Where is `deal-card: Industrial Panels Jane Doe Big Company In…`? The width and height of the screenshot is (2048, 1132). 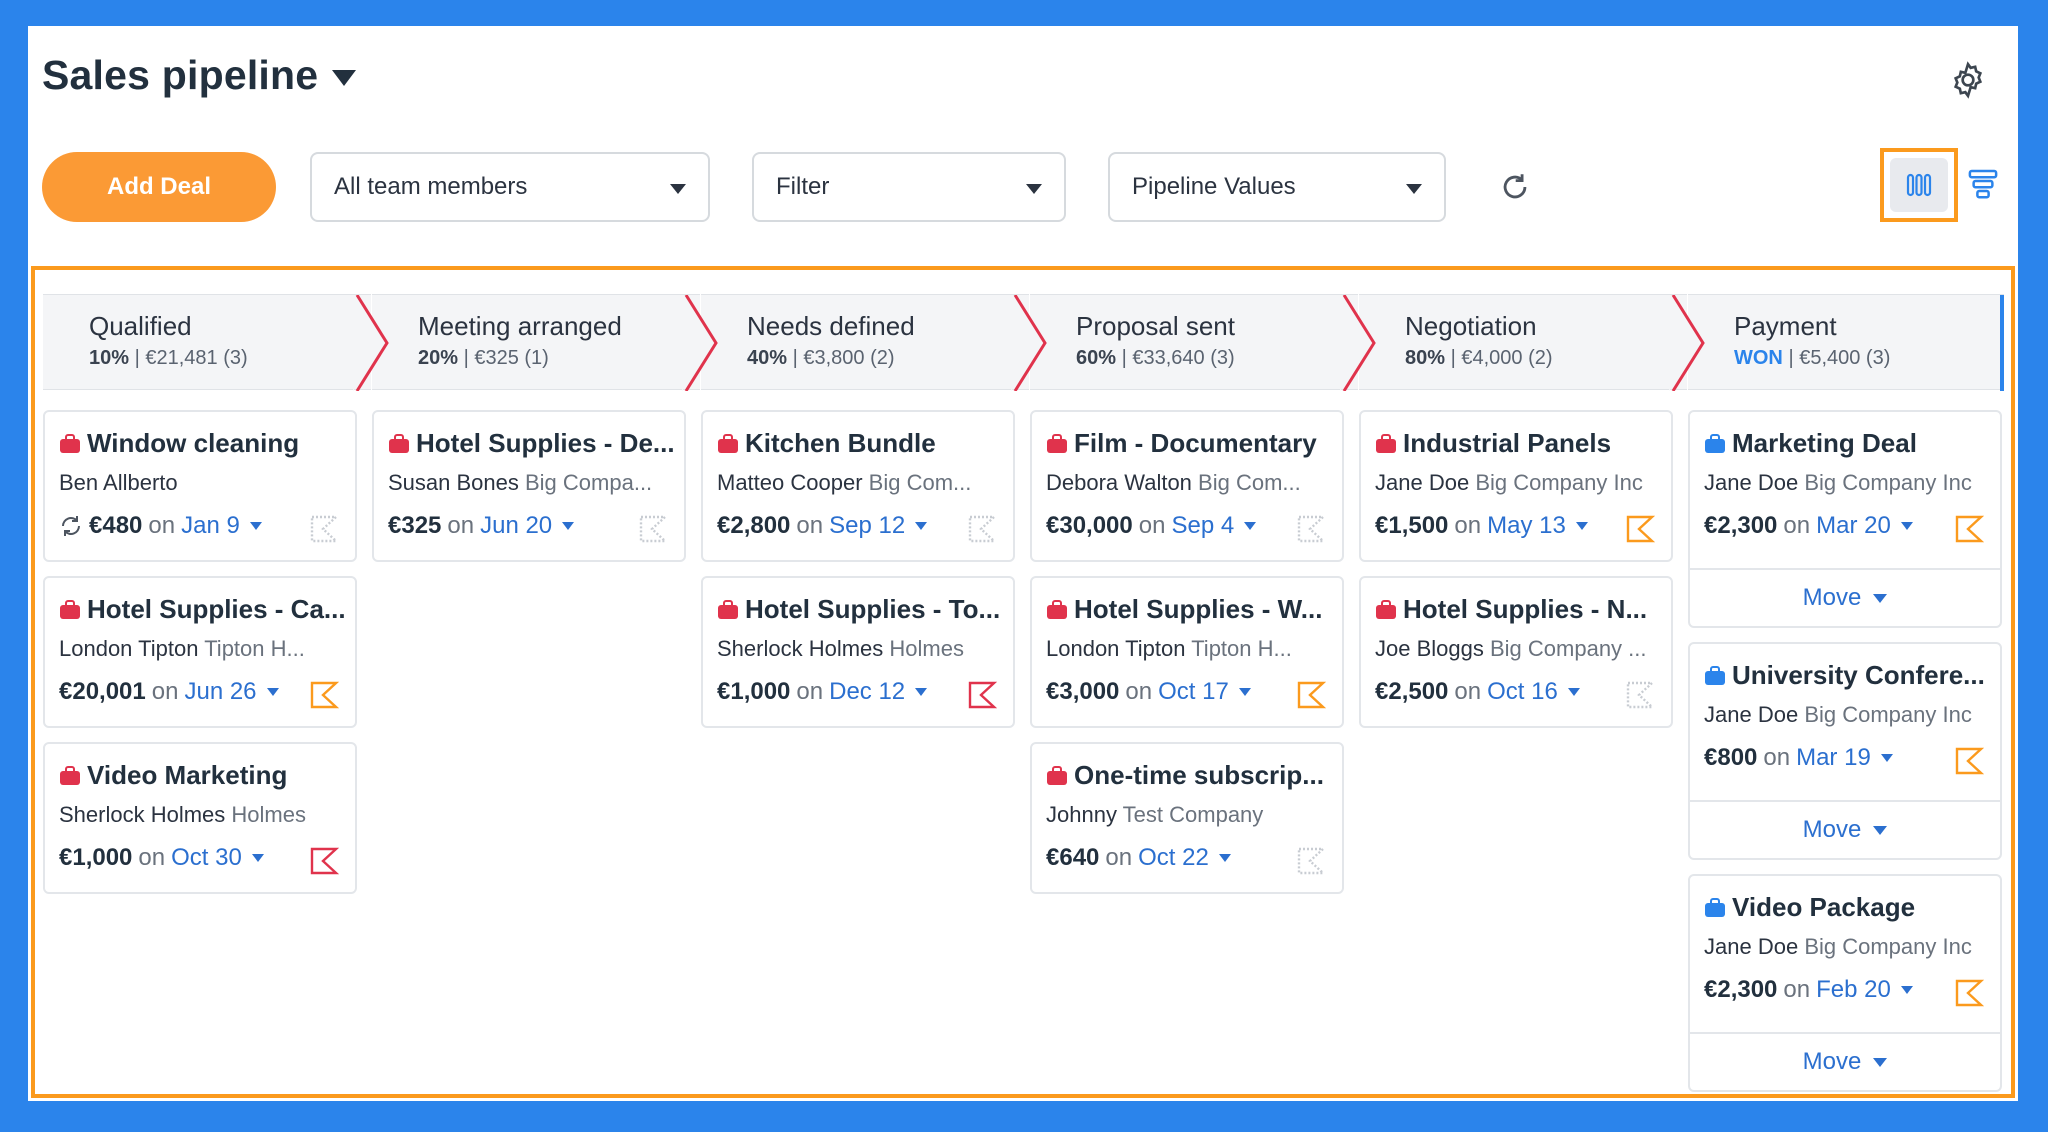
deal-card: Industrial Panels Jane Doe Big Company In… is located at coordinates (1516, 486).